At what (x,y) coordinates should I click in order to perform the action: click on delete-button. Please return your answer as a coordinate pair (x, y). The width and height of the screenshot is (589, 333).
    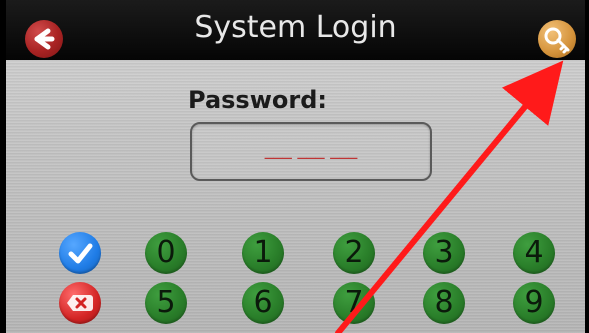
    Looking at the image, I should click on (80, 303).